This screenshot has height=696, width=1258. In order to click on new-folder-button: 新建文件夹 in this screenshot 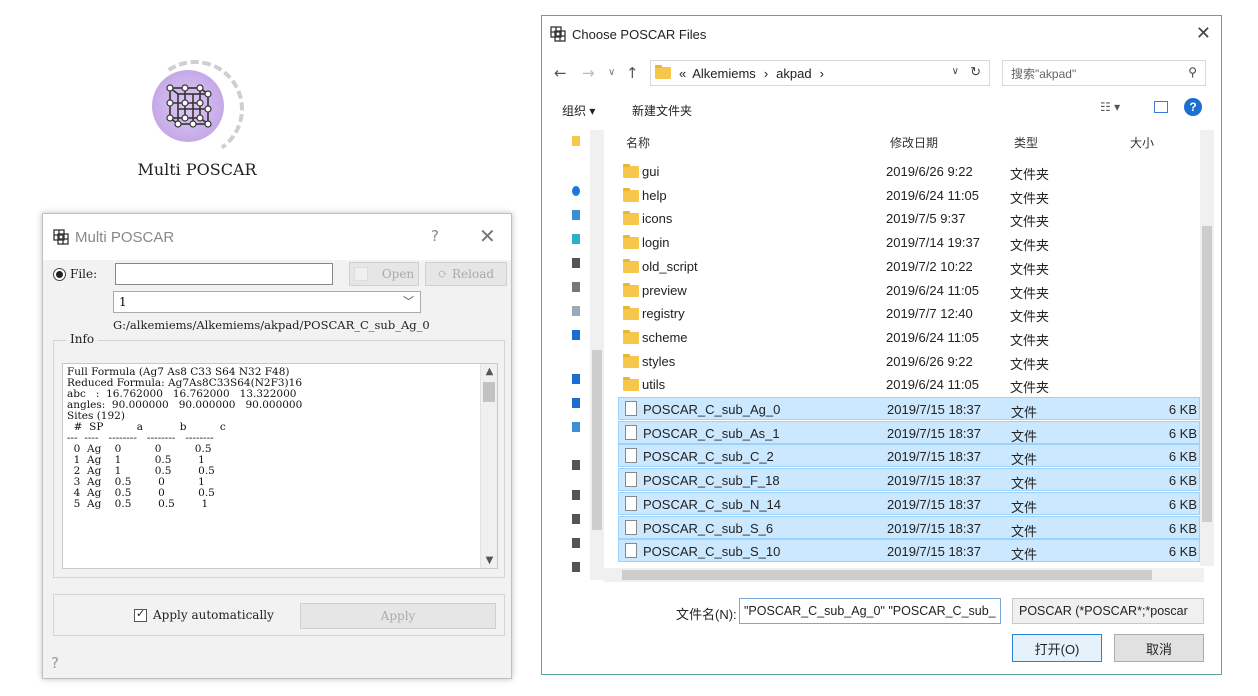, I will do `click(662, 110)`.